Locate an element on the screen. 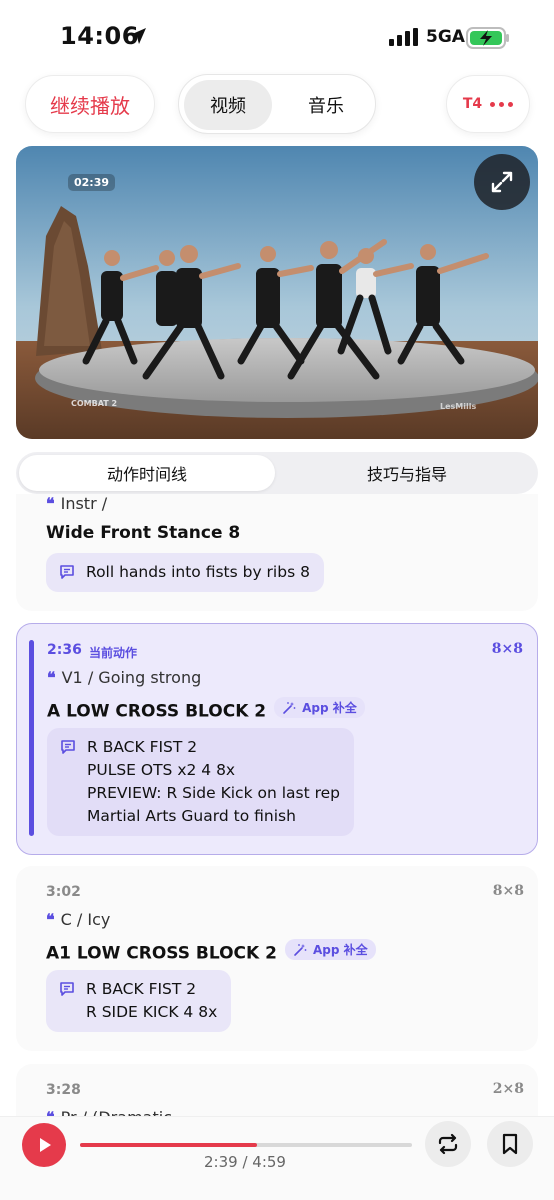  battery-charging-icon is located at coordinates (487, 38).